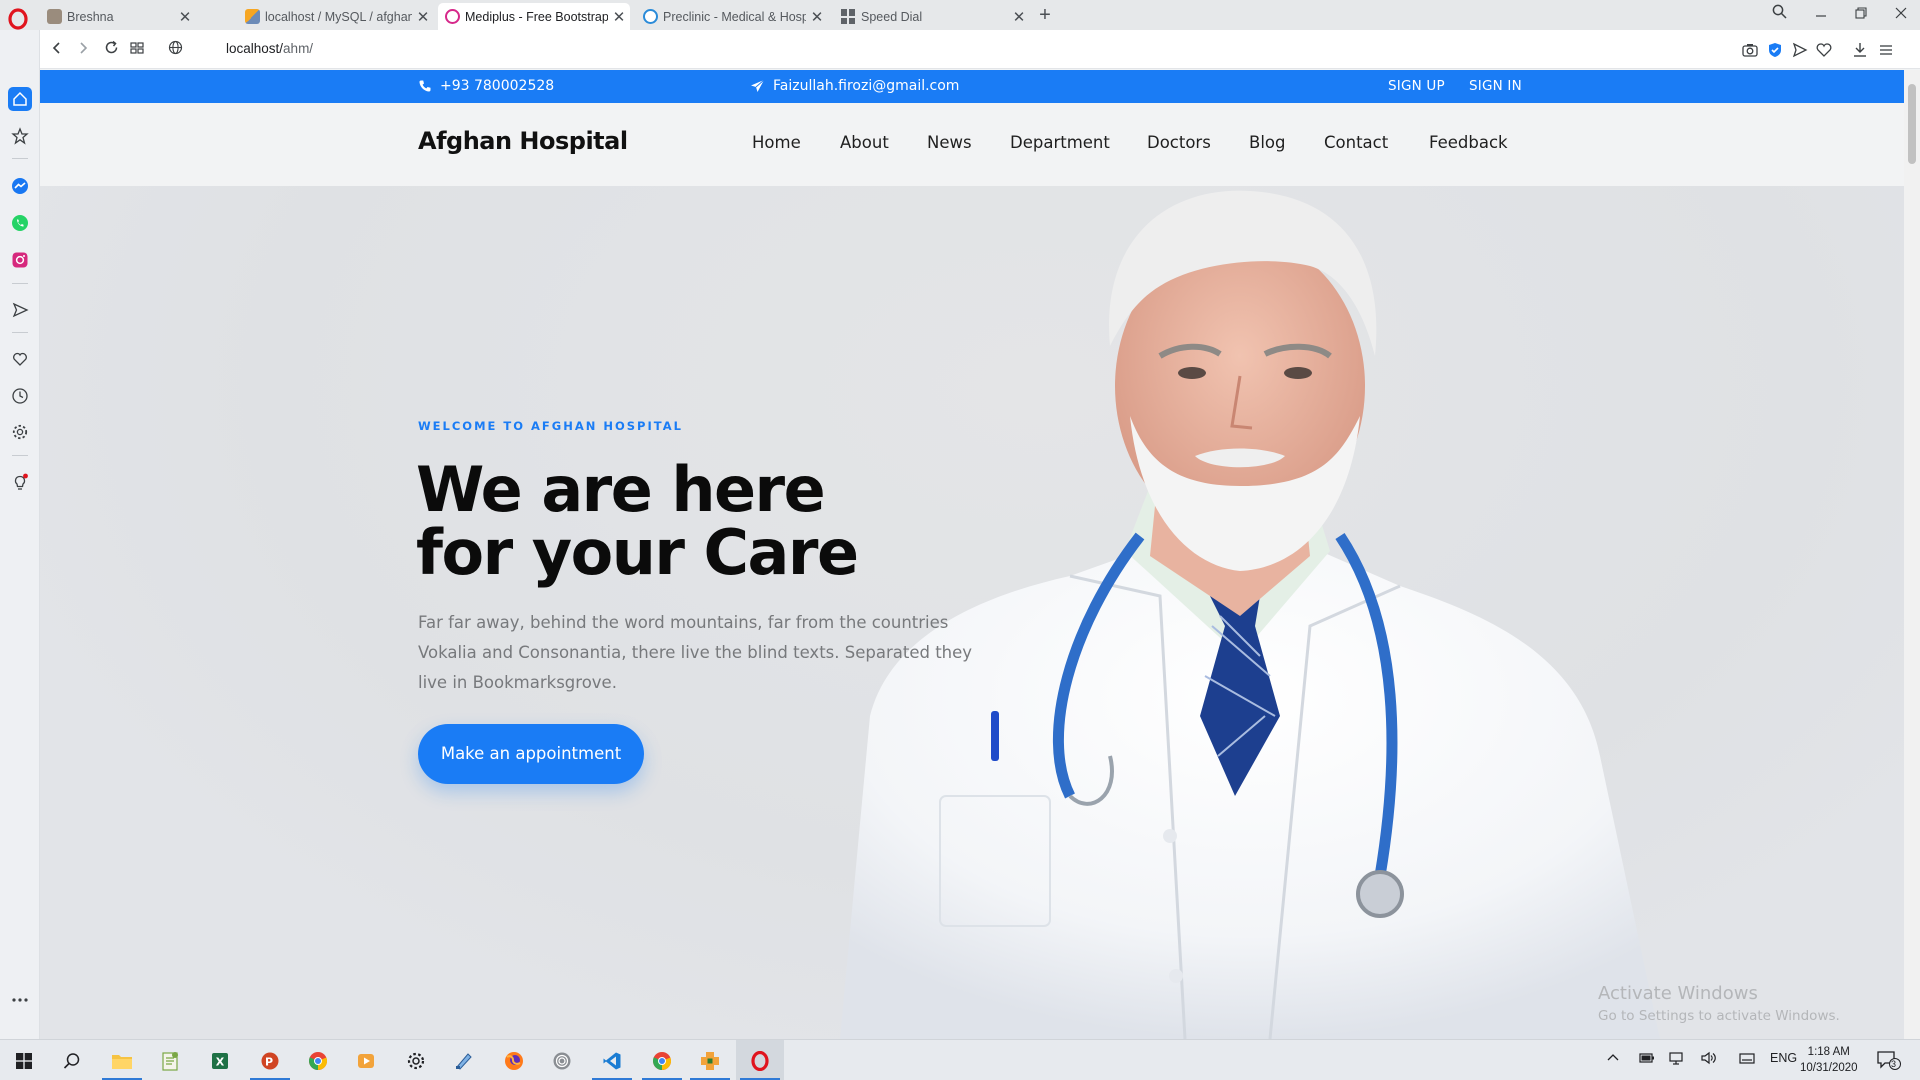 This screenshot has height=1080, width=1920. Describe the element at coordinates (20, 223) in the screenshot. I see `whatsapp-icon` at that location.